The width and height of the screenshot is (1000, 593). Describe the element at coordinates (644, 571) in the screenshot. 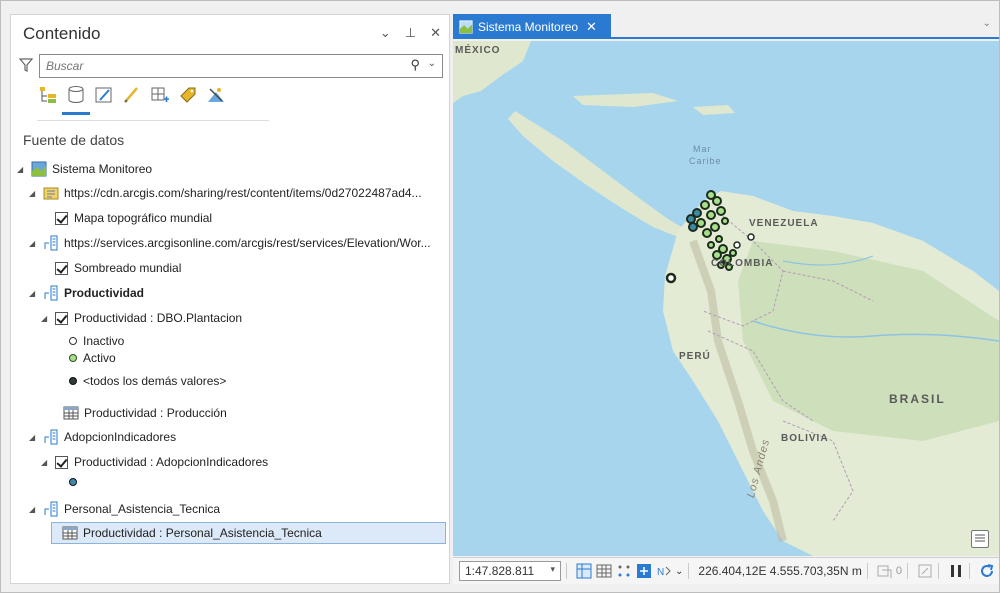

I see `snapping-toggle-icon` at that location.